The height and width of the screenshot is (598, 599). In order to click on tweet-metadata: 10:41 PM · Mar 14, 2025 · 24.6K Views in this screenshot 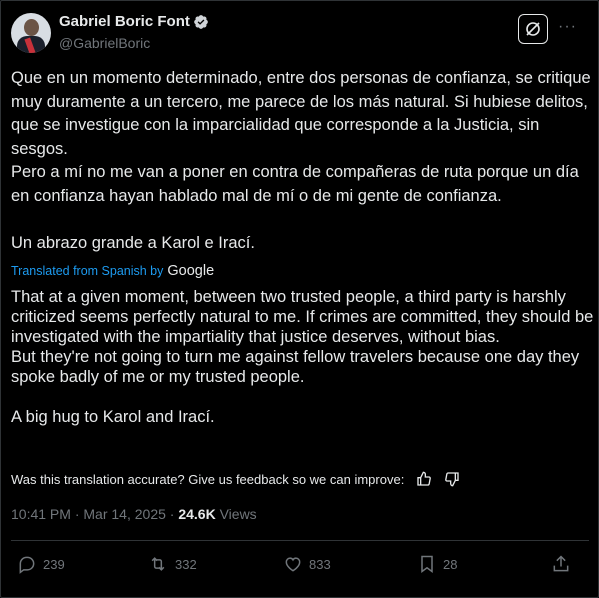, I will do `click(134, 514)`.